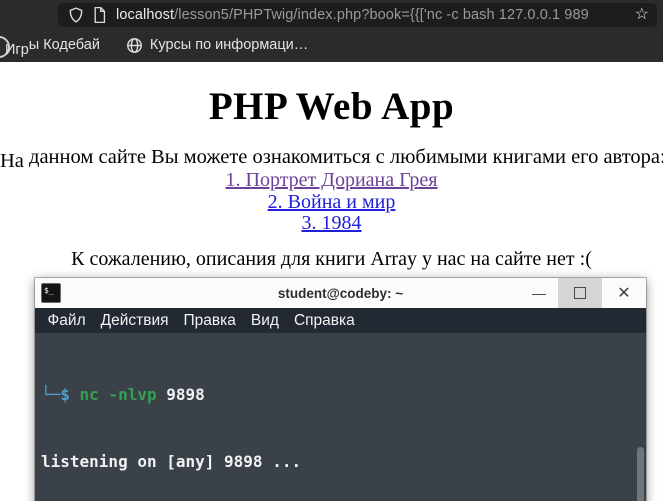 Image resolution: width=663 pixels, height=501 pixels. What do you see at coordinates (209, 321) in the screenshot?
I see `menu-edit: Правка` at bounding box center [209, 321].